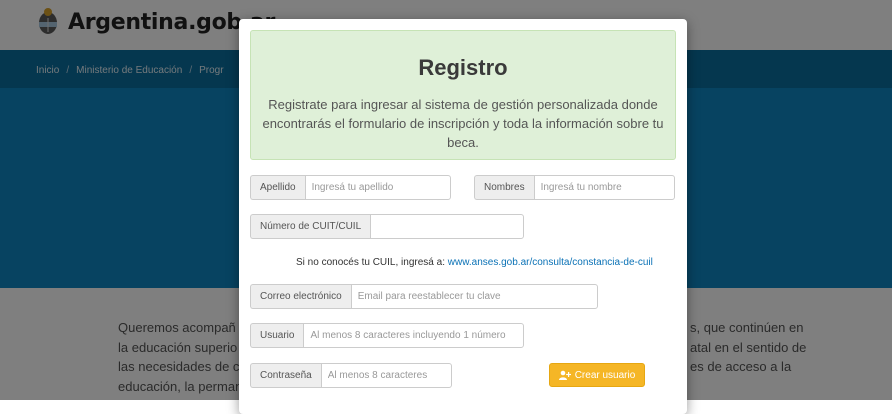  What do you see at coordinates (386, 375) in the screenshot?
I see `contrasena-input` at bounding box center [386, 375].